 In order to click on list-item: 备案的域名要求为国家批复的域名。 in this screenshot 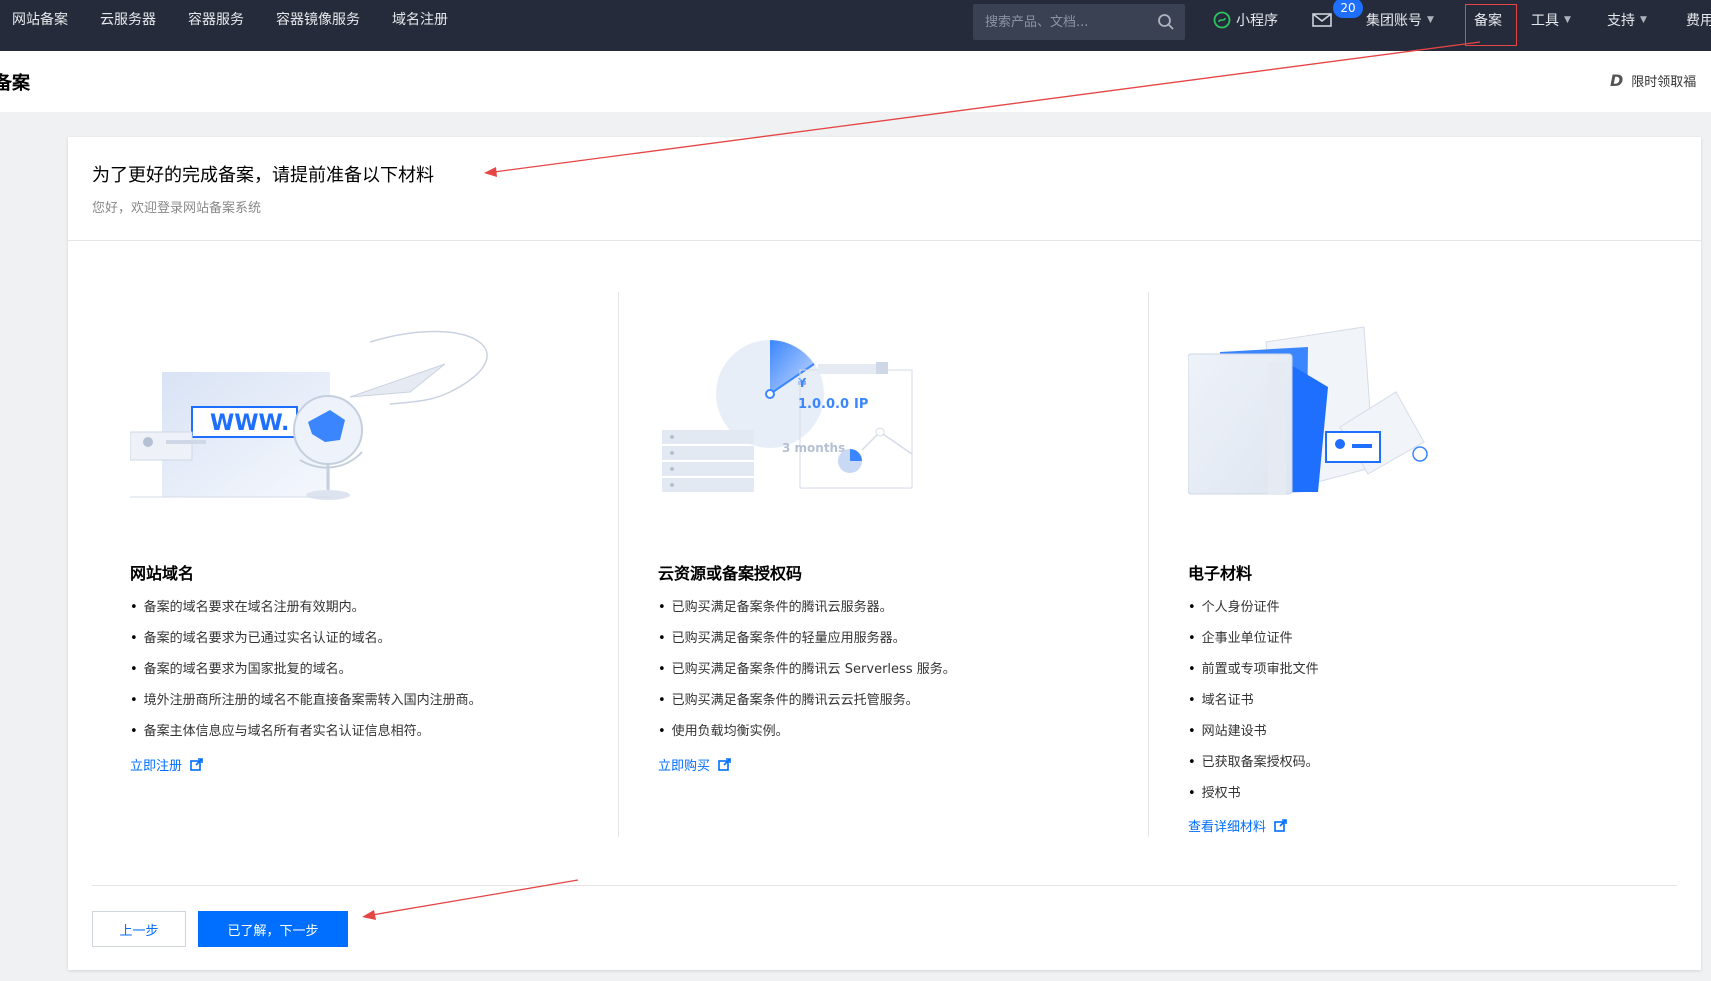, I will do `click(306, 669)`.